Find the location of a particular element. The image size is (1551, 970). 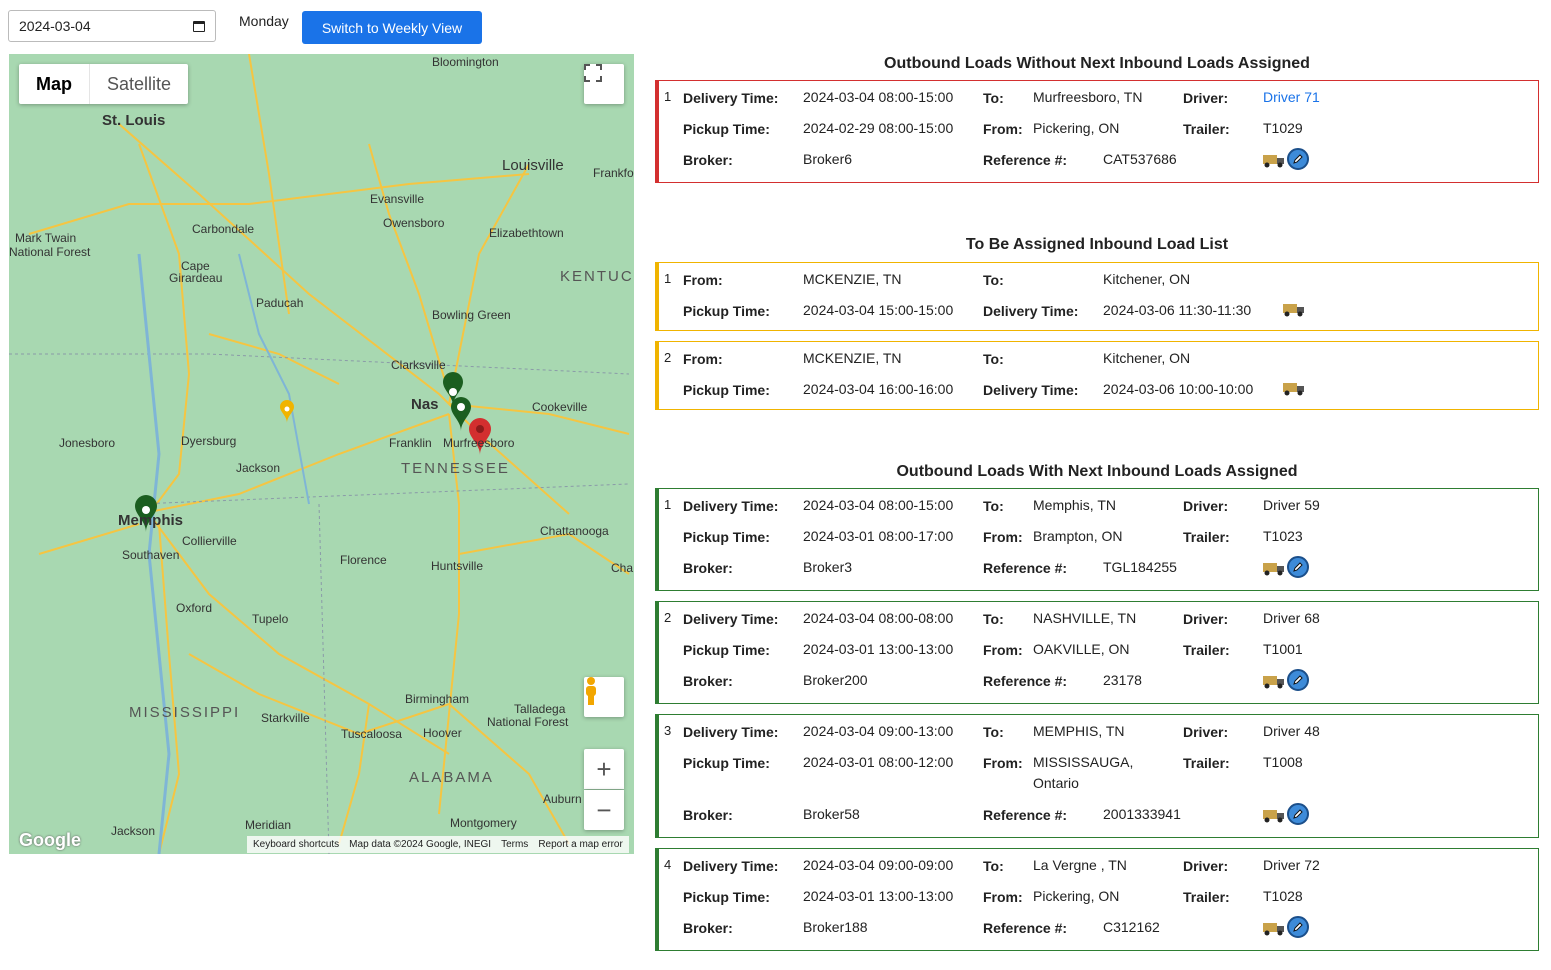

map-label: Nas is located at coordinates (425, 404).